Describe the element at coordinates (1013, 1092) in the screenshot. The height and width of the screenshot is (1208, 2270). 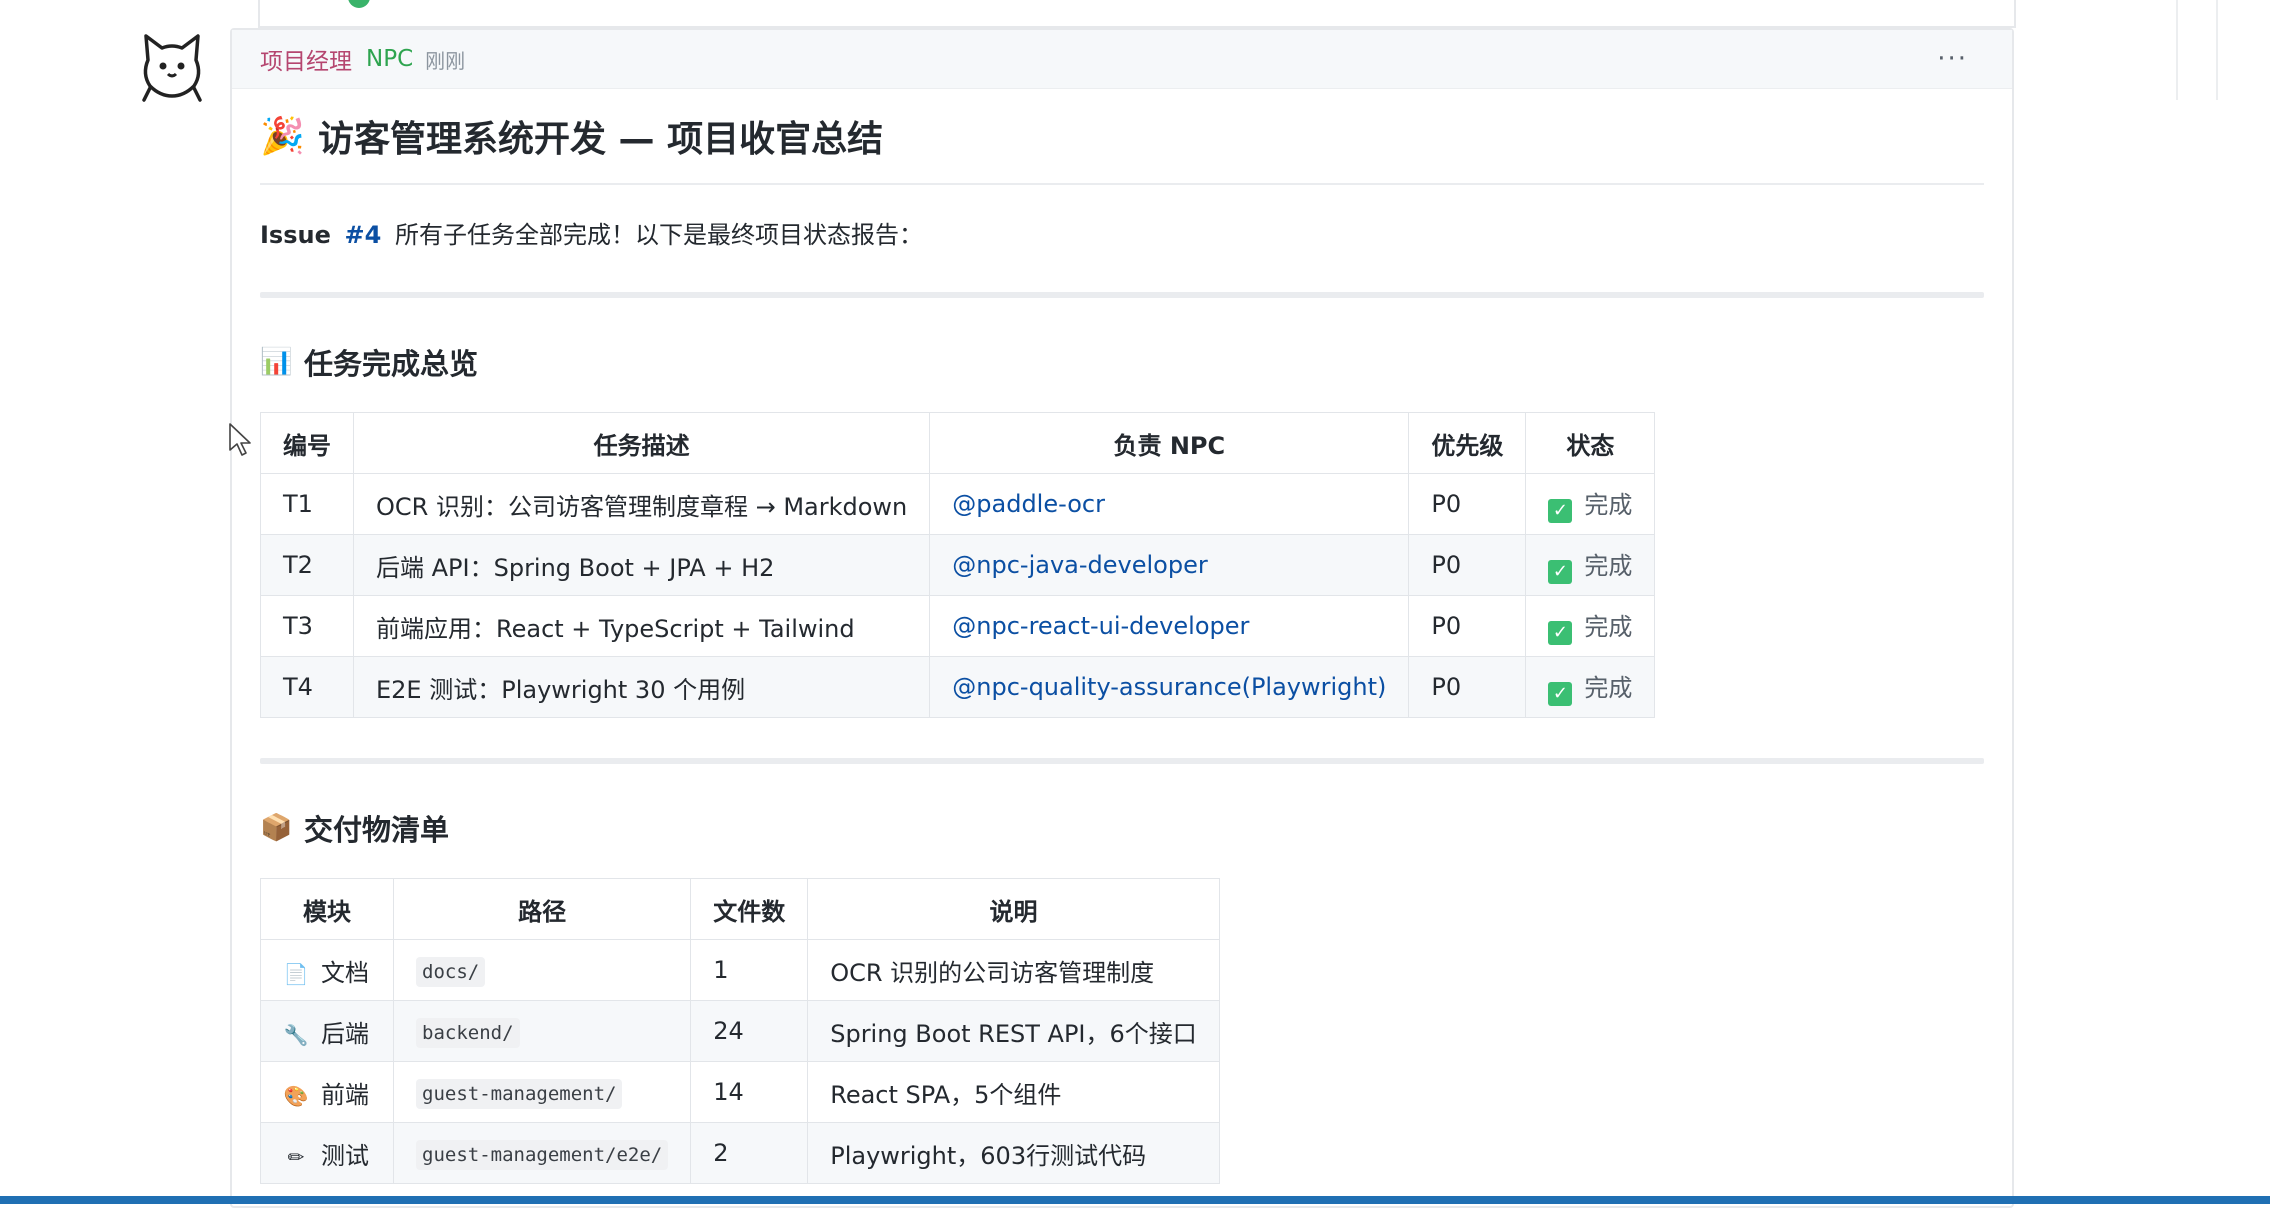
I see `description-cell: React SPA，5个组件` at that location.